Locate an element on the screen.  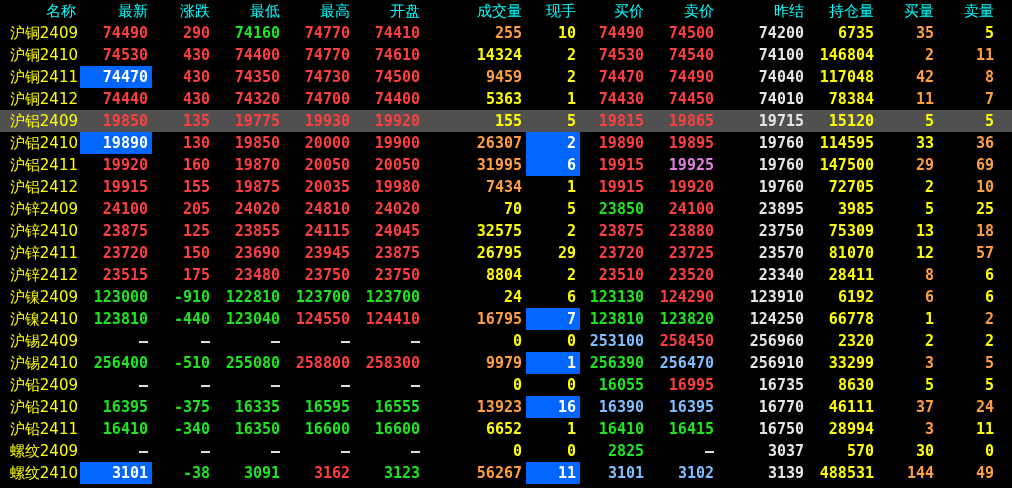
cell-value: 74100 is located at coordinates (781, 55).